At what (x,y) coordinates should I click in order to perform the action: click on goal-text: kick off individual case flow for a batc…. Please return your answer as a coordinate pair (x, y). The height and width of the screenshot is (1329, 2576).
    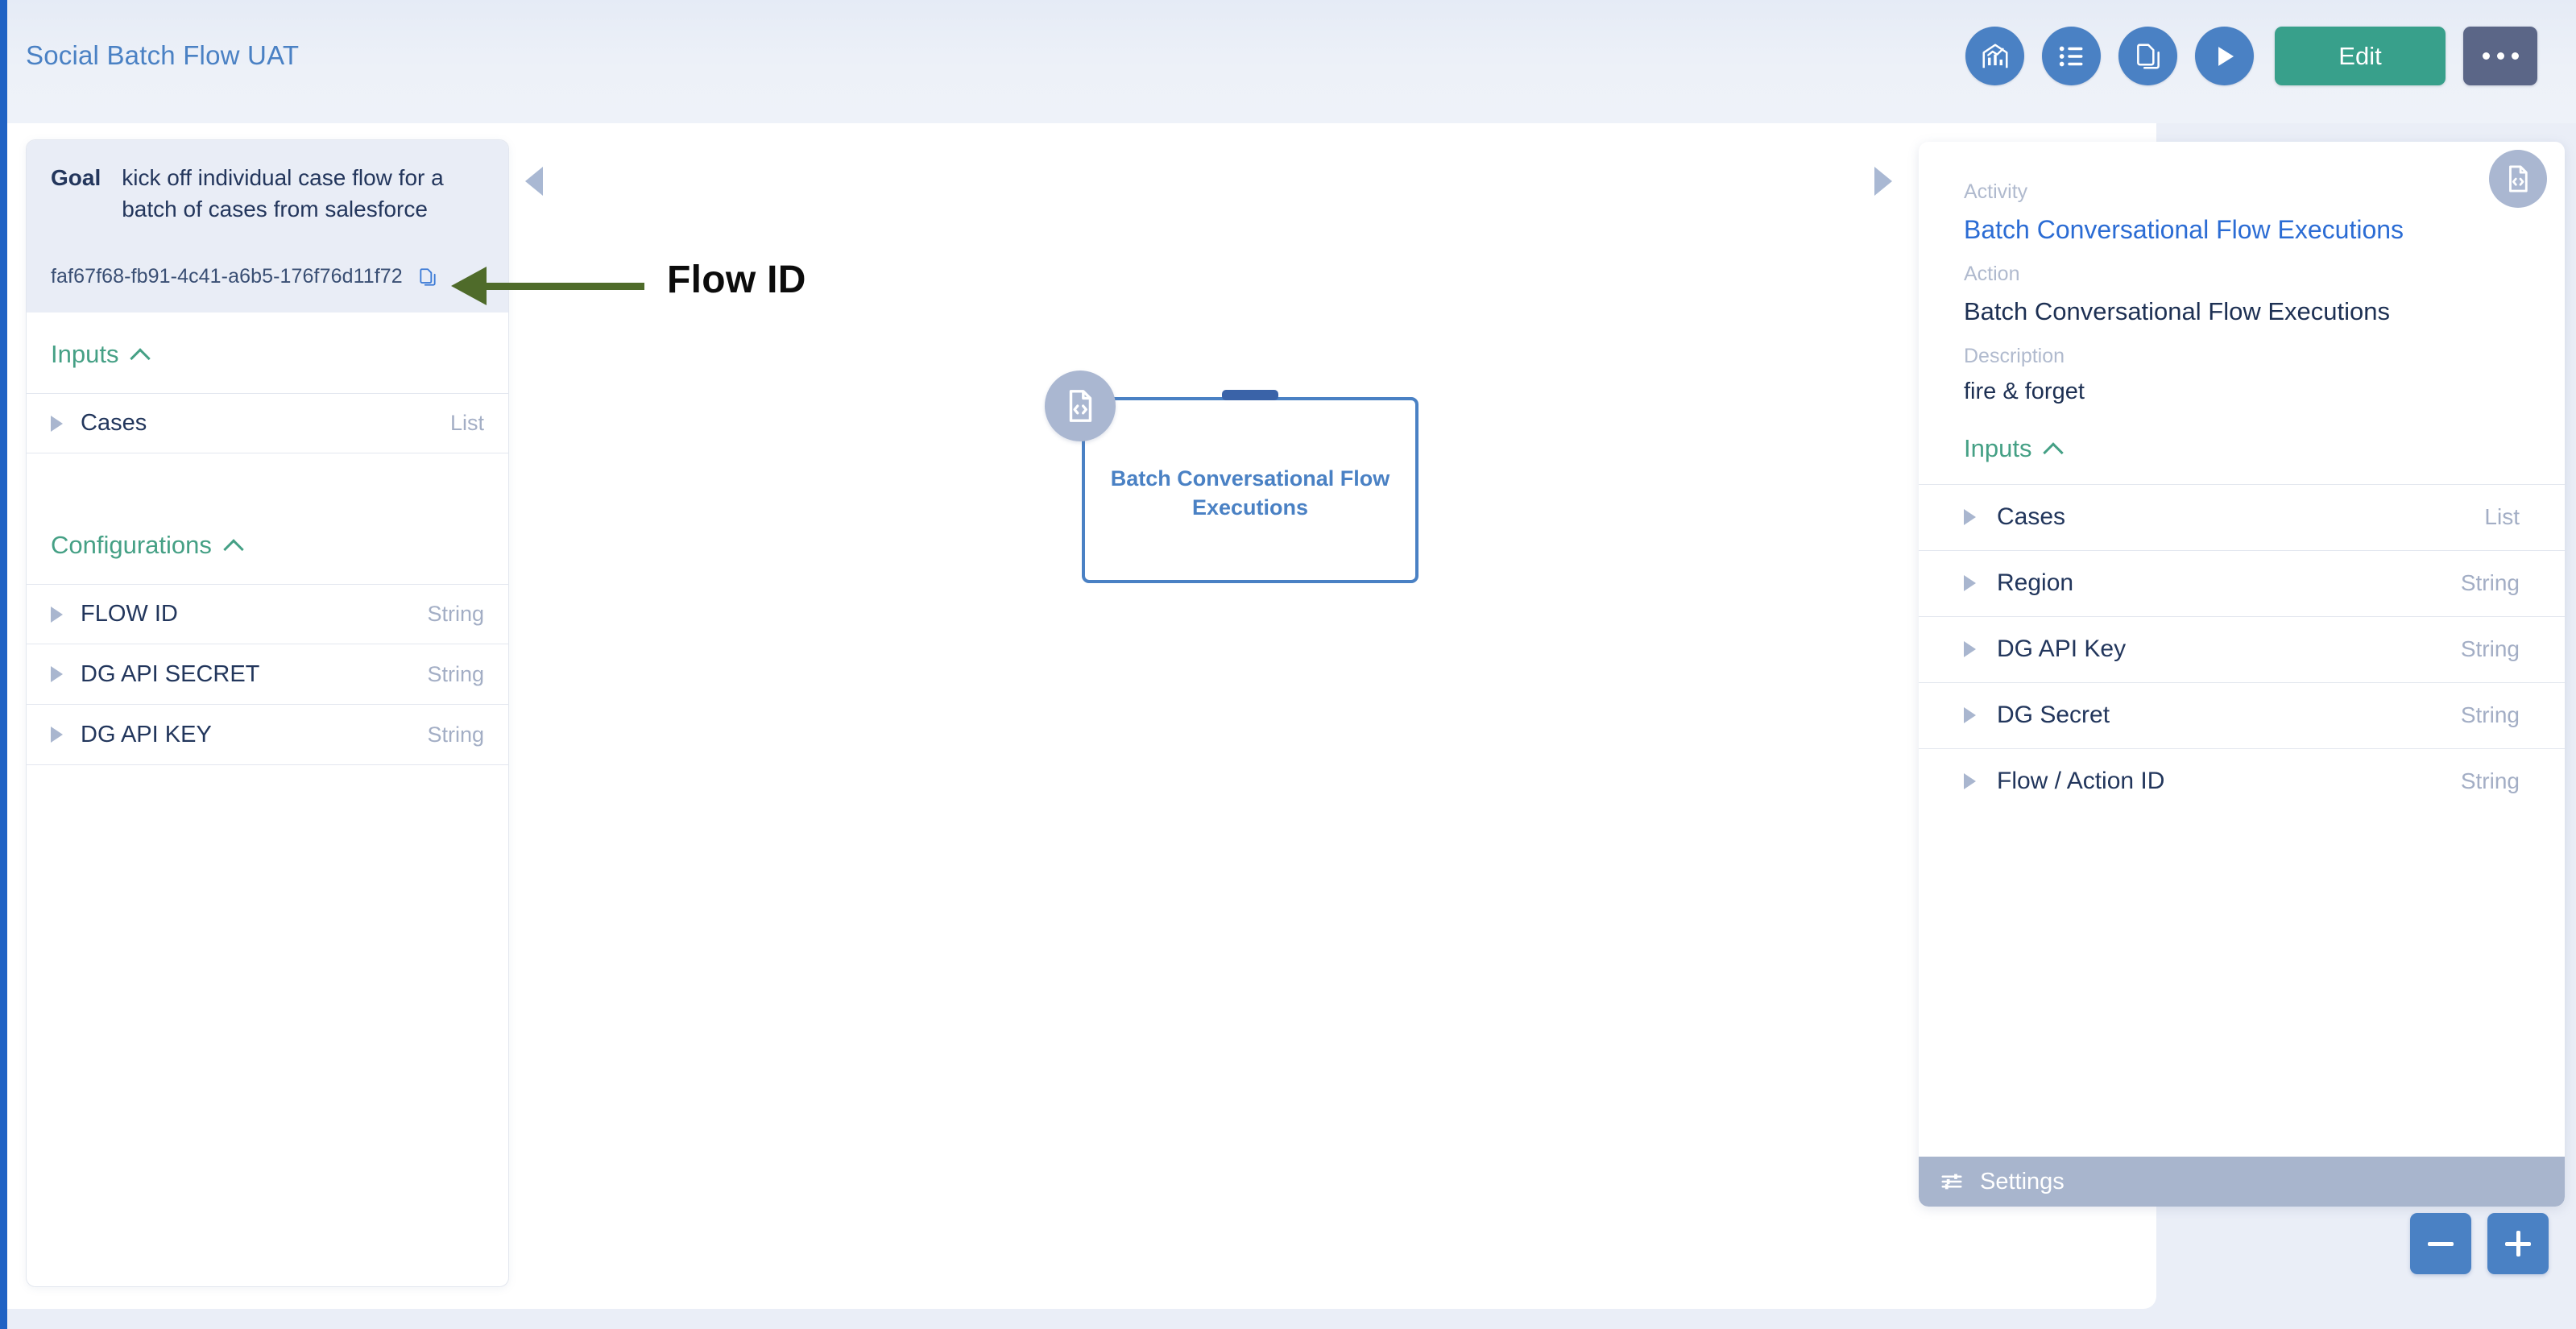
    Looking at the image, I should click on (283, 193).